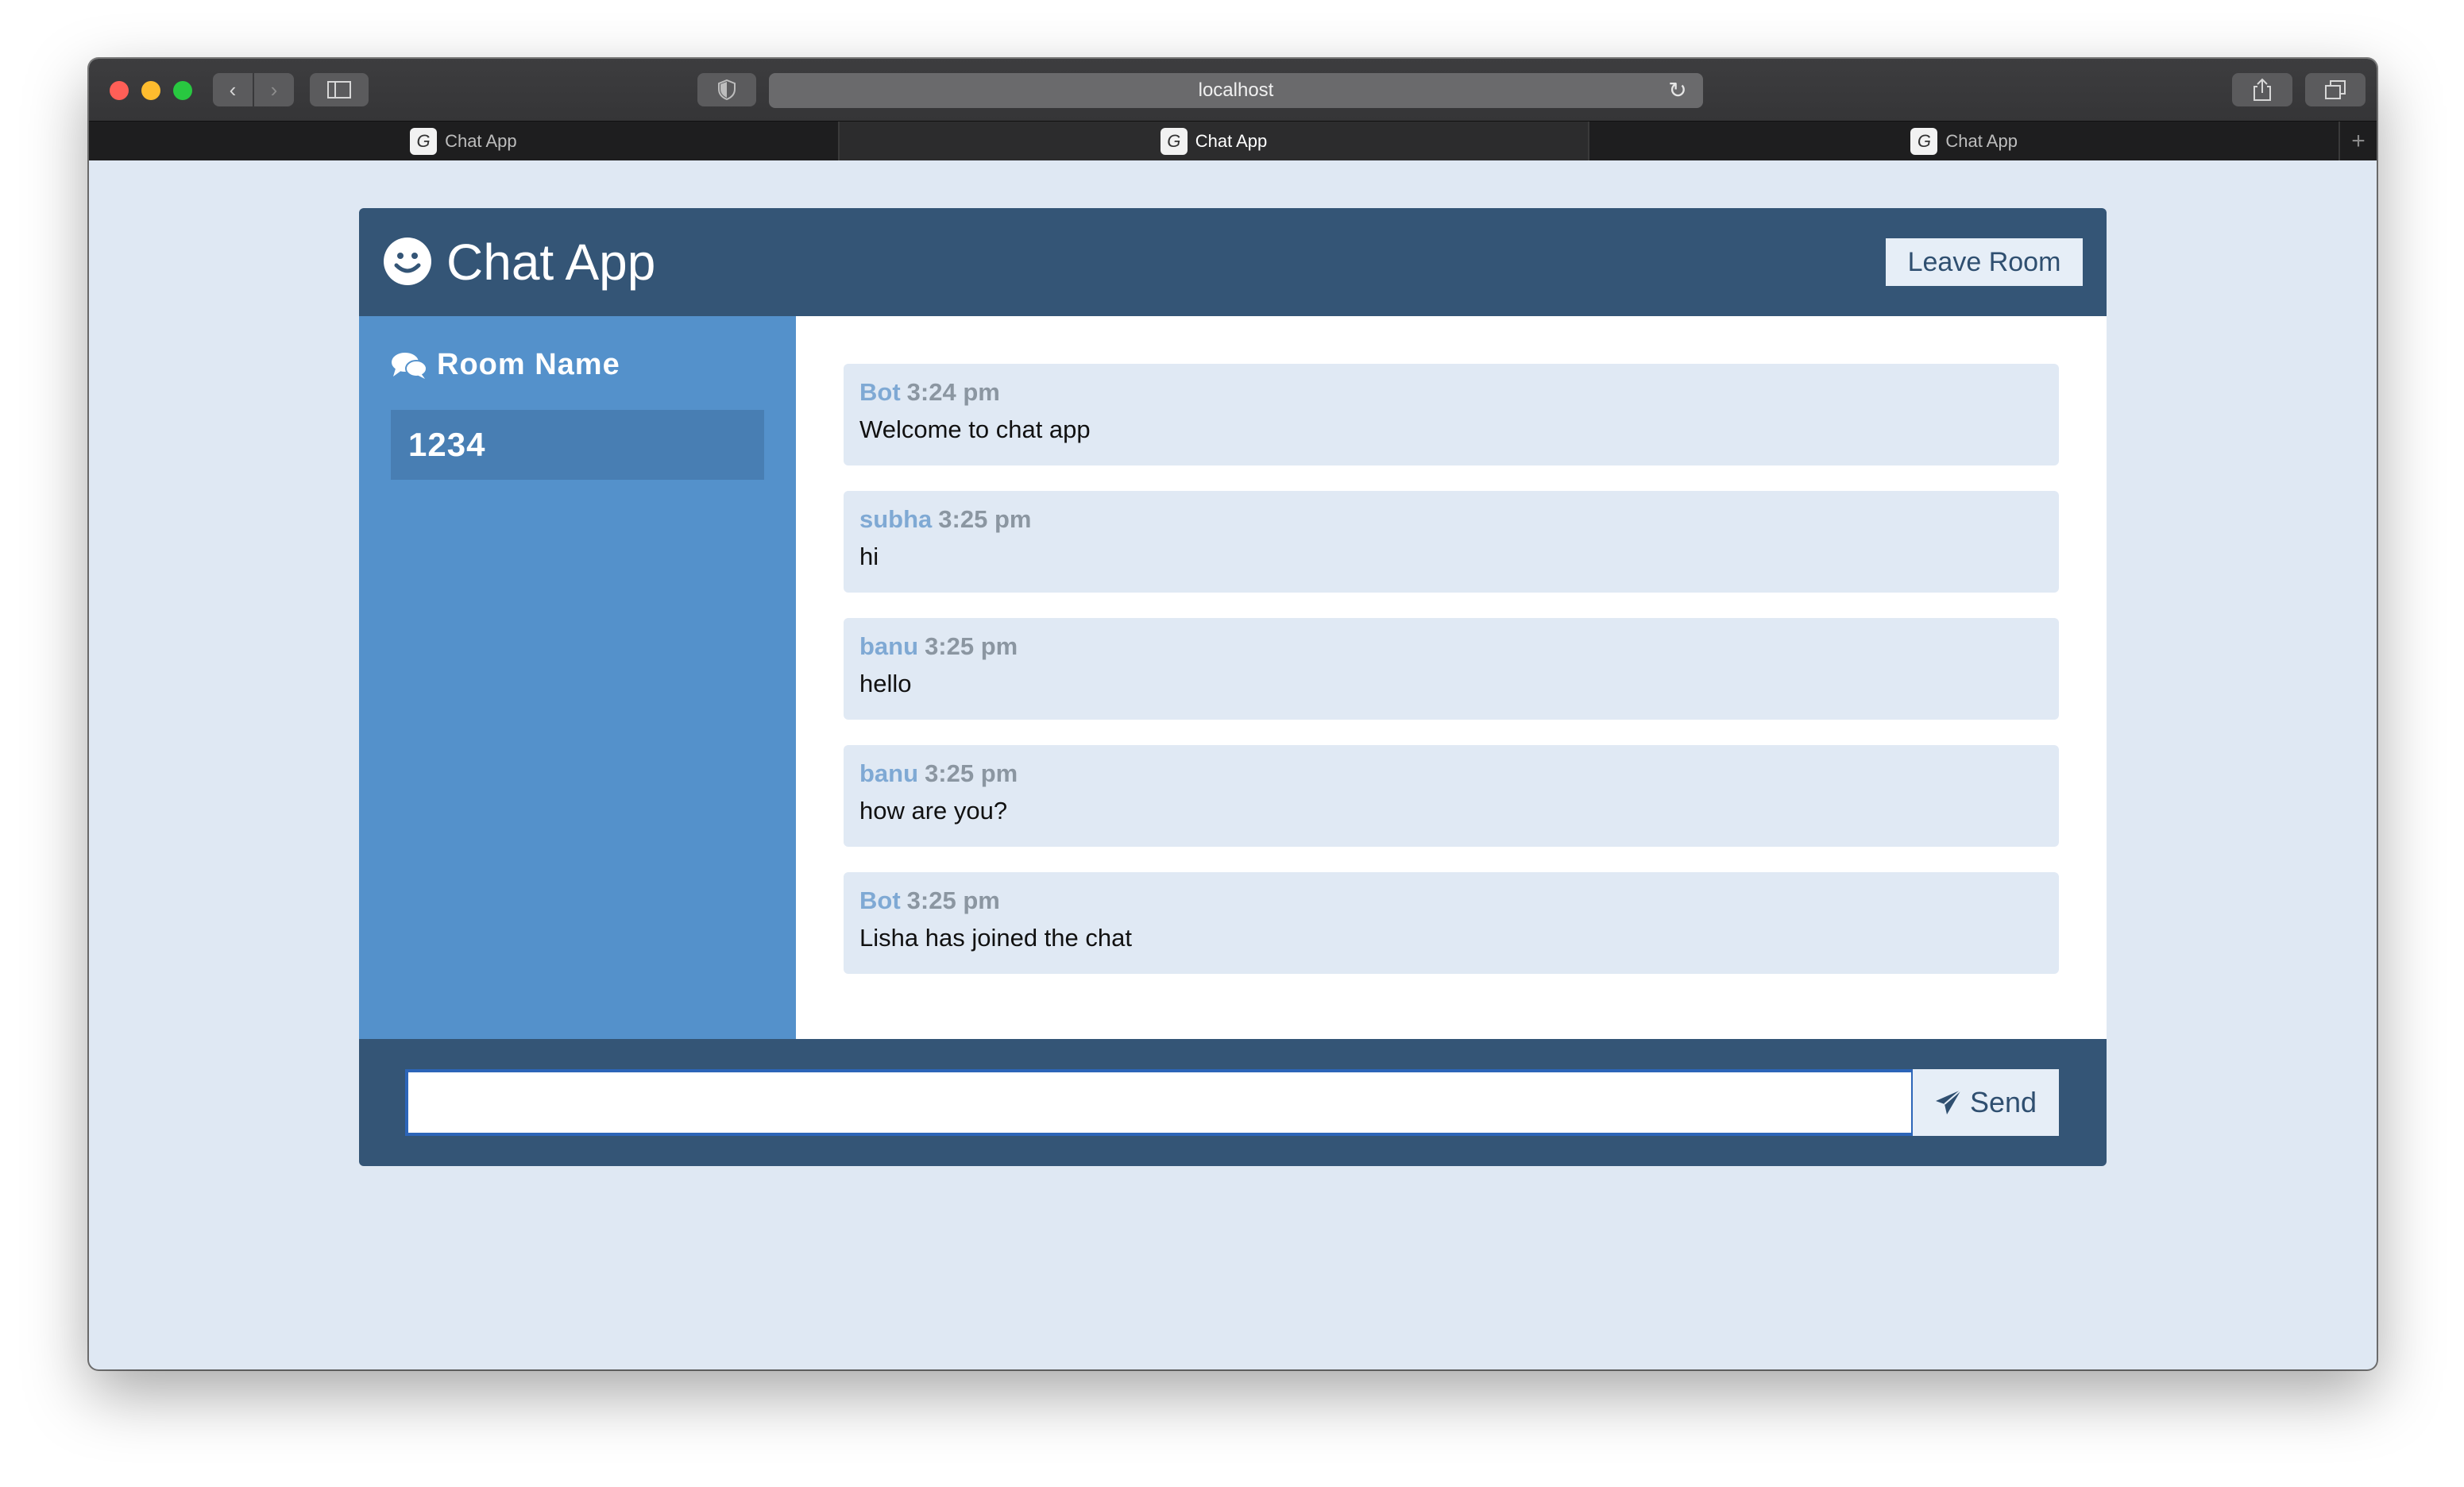 The image size is (2464, 1487). Describe the element at coordinates (150, 90) in the screenshot. I see `minimize-window-button` at that location.